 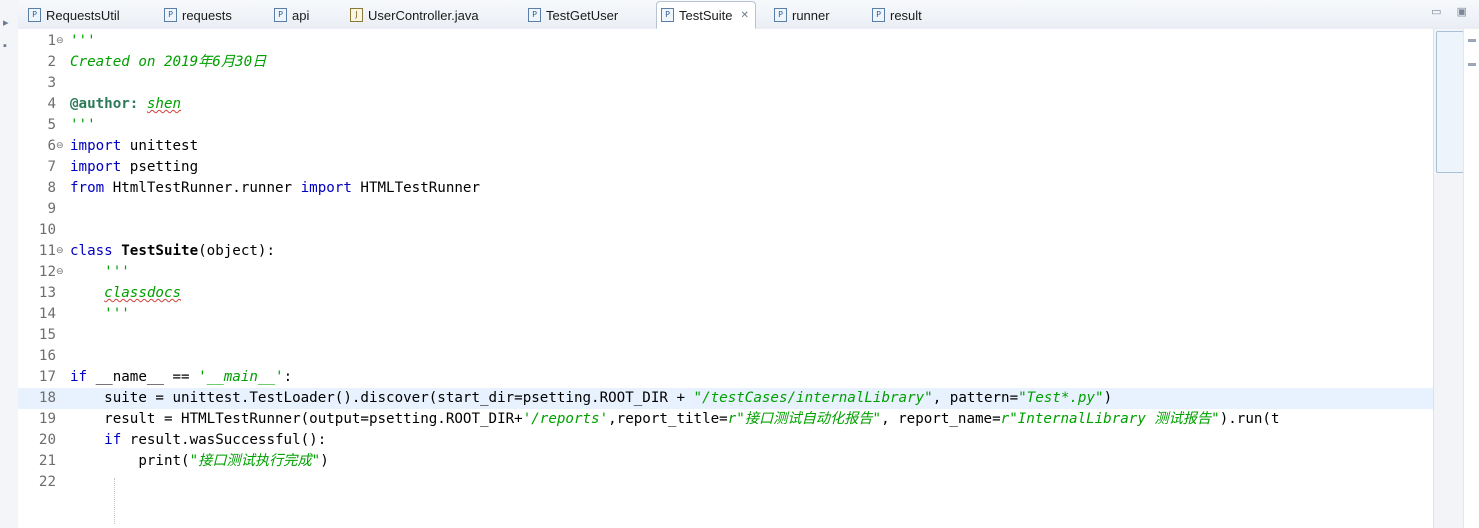 I want to click on code-line: 3, so click(x=725, y=83).